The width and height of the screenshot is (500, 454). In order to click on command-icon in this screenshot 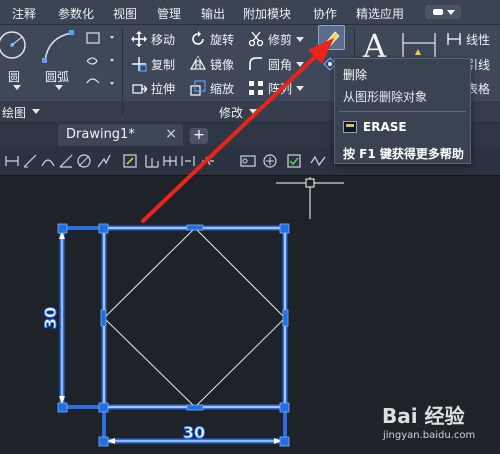, I will do `click(350, 127)`.